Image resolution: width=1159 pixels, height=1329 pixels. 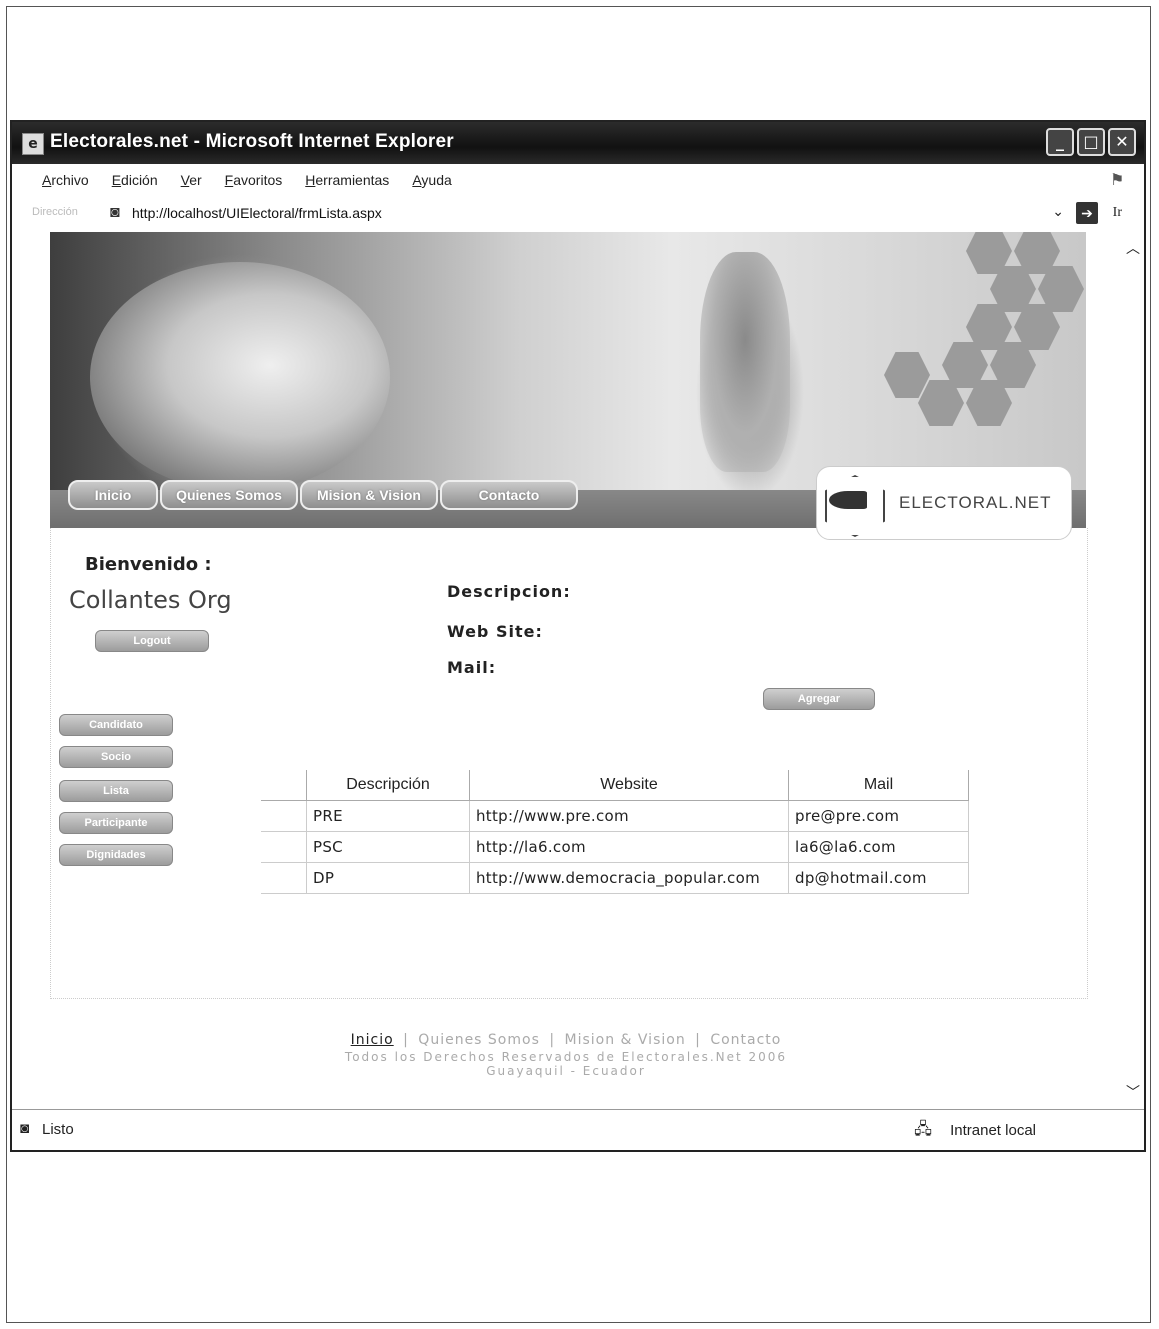 What do you see at coordinates (65, 180) in the screenshot?
I see `menu-archivo: Archivo` at bounding box center [65, 180].